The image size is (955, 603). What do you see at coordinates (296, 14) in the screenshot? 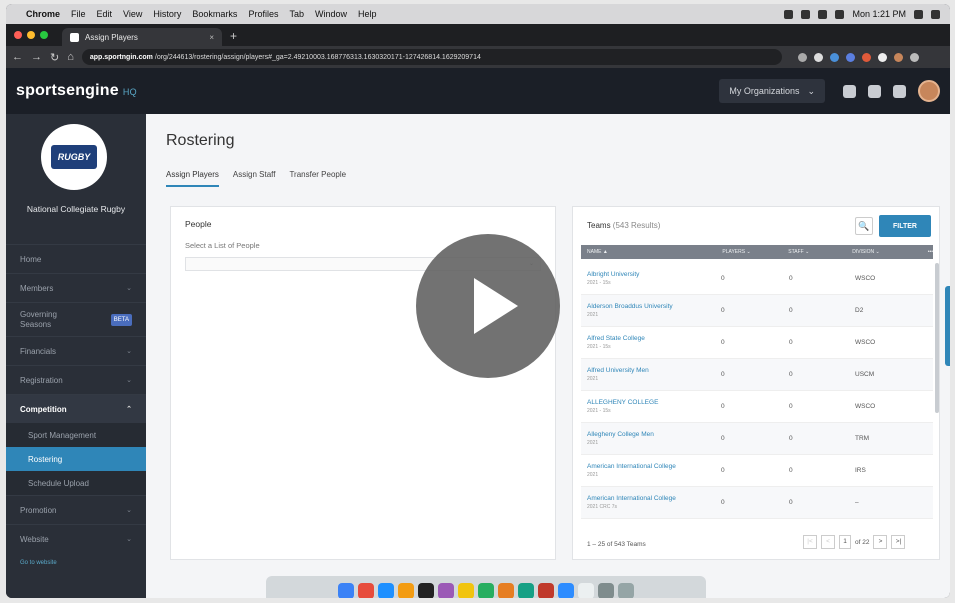
I see `menu-tab: Tab` at bounding box center [296, 14].